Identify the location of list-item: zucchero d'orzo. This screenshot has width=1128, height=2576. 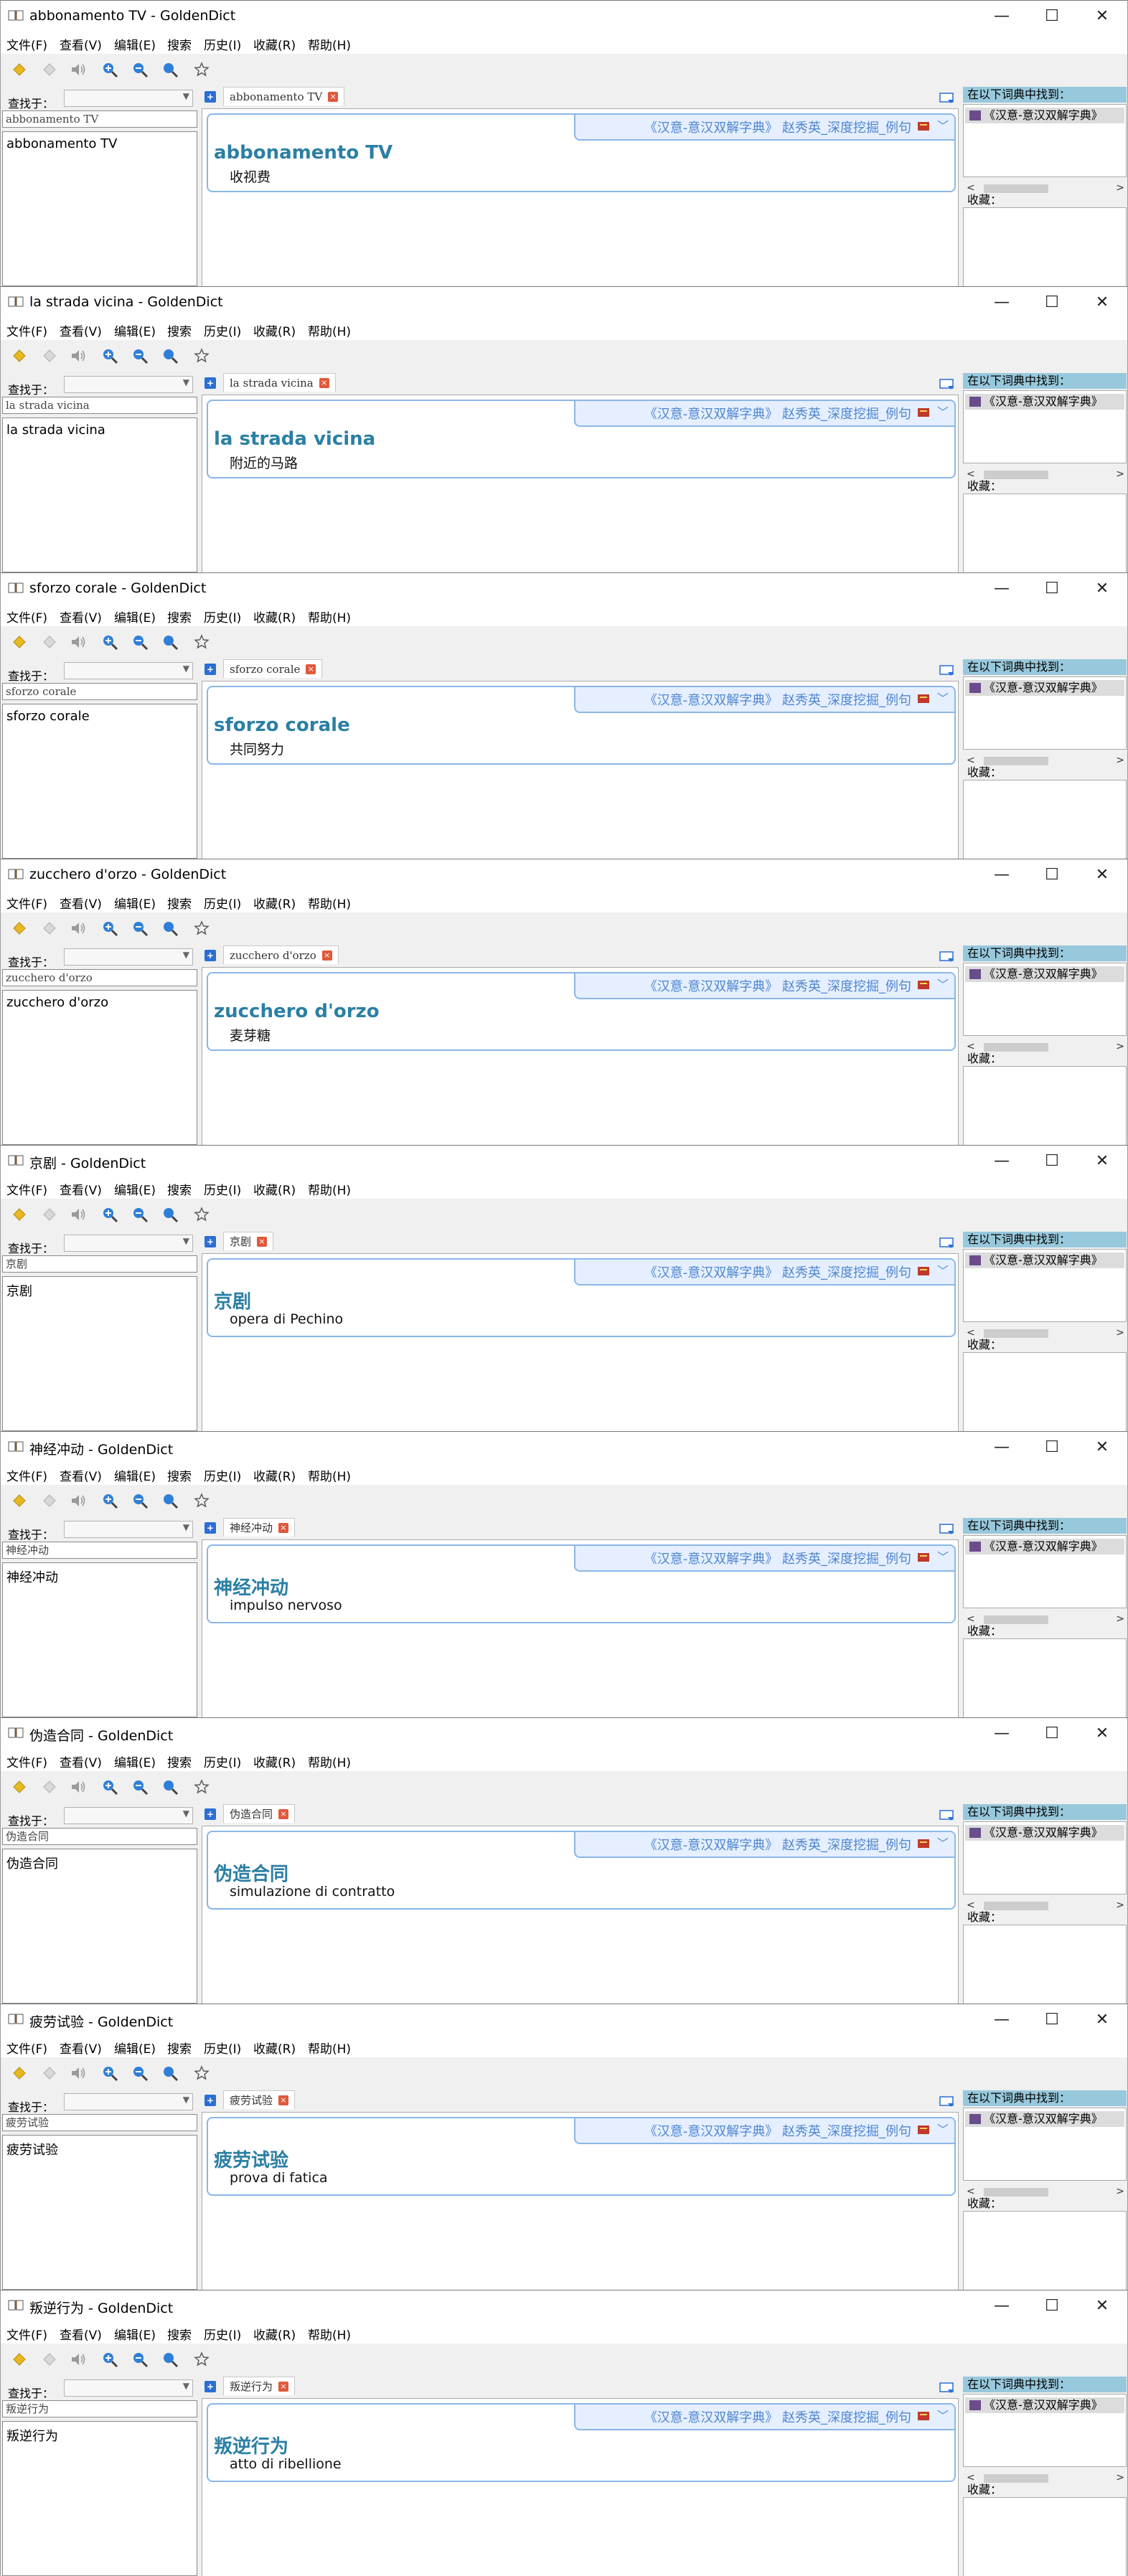
(57, 1002).